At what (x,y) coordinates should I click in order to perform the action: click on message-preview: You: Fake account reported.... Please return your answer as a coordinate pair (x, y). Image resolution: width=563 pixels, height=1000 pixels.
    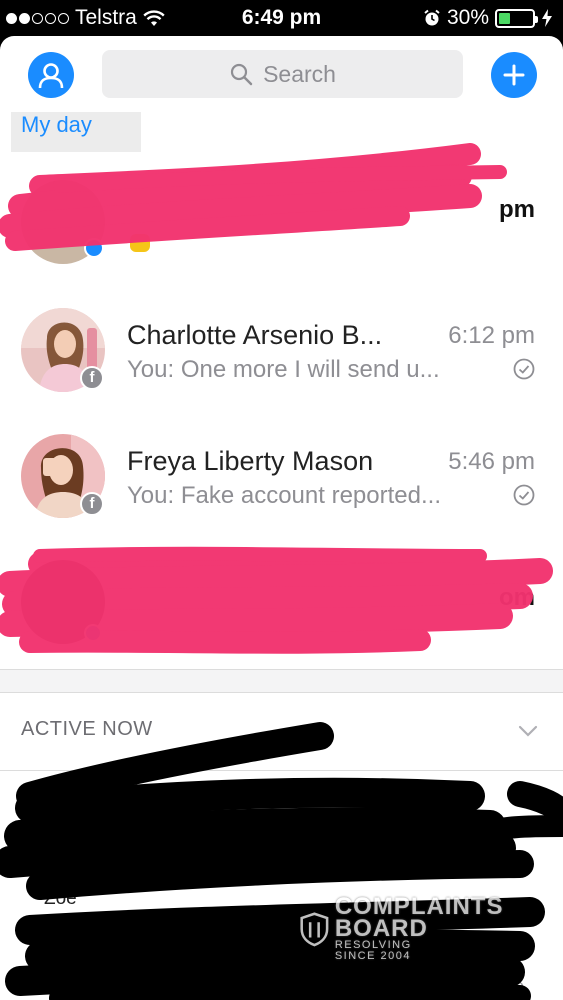
    Looking at the image, I should click on (284, 495).